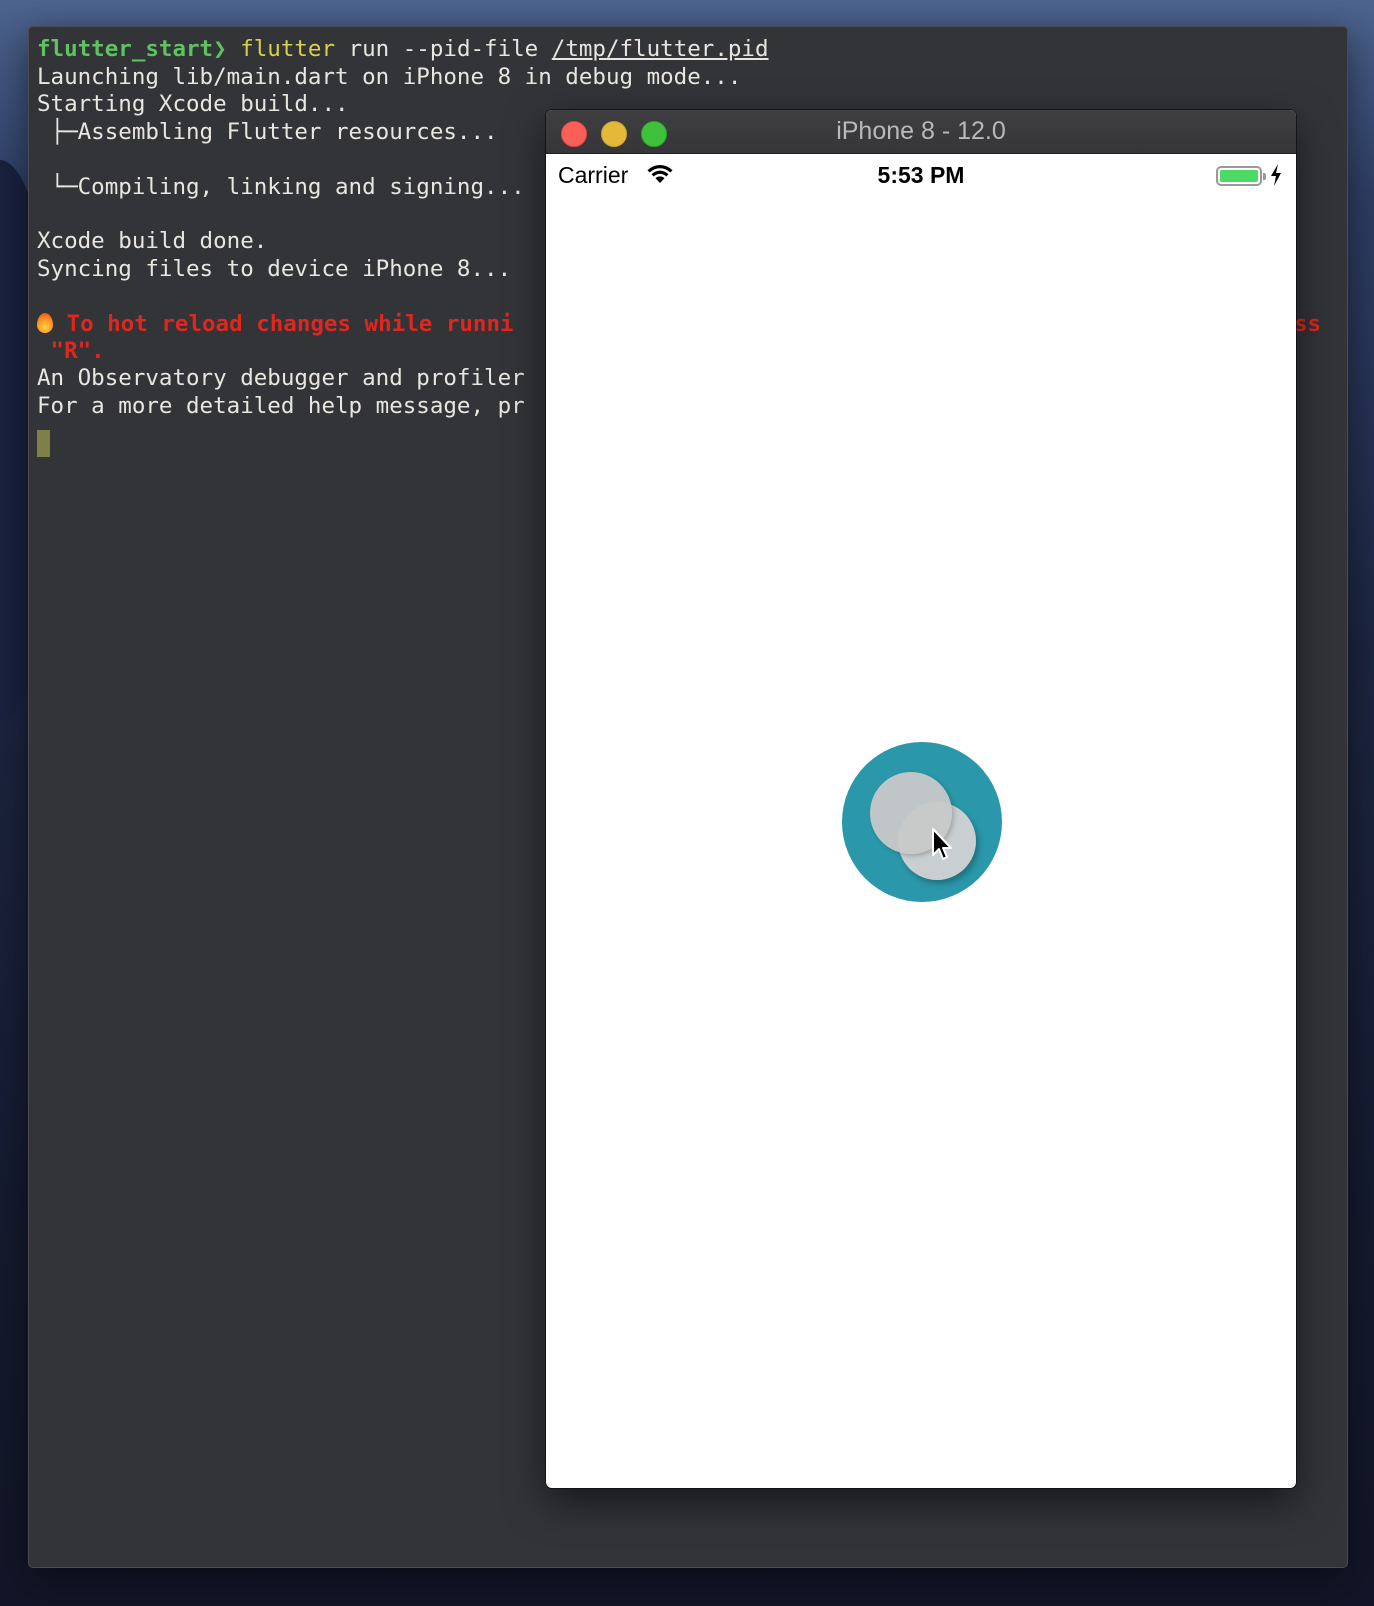  What do you see at coordinates (1308, 324) in the screenshot?
I see `warning-tail: ss` at bounding box center [1308, 324].